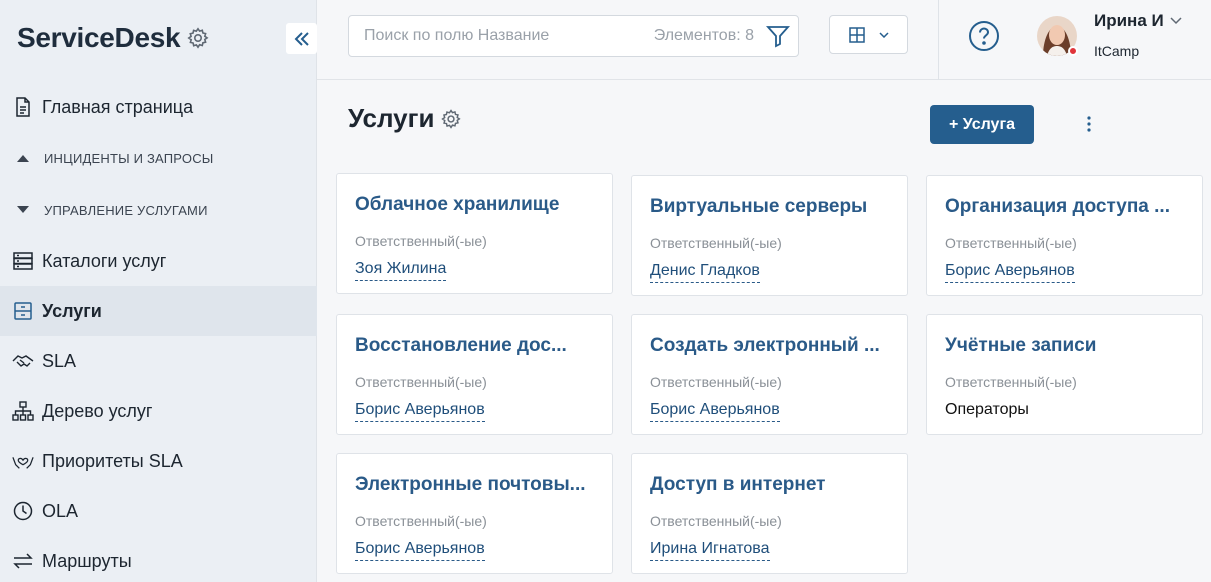 The image size is (1211, 582). I want to click on page-header: Услуги, so click(405, 118).